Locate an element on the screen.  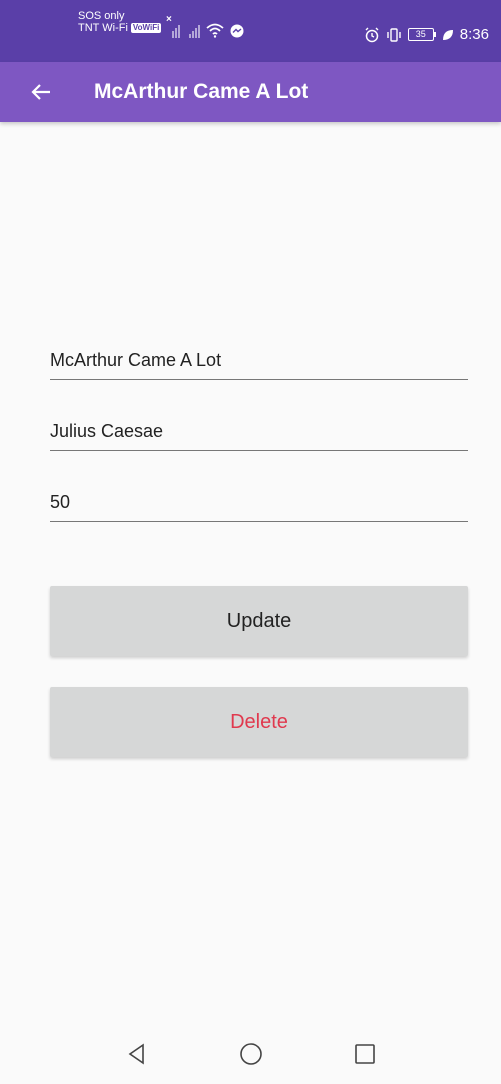
nav-recents-icon is located at coordinates (365, 1054).